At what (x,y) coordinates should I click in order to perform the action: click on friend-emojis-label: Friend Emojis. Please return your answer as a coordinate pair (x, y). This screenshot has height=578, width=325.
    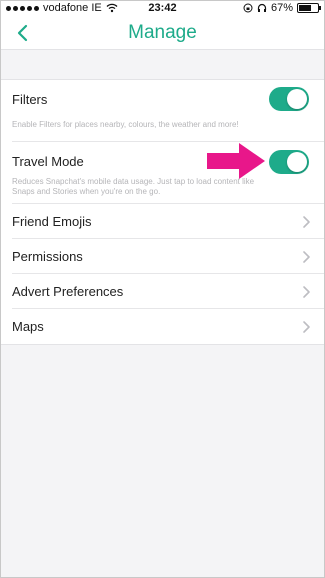
    Looking at the image, I should click on (52, 221).